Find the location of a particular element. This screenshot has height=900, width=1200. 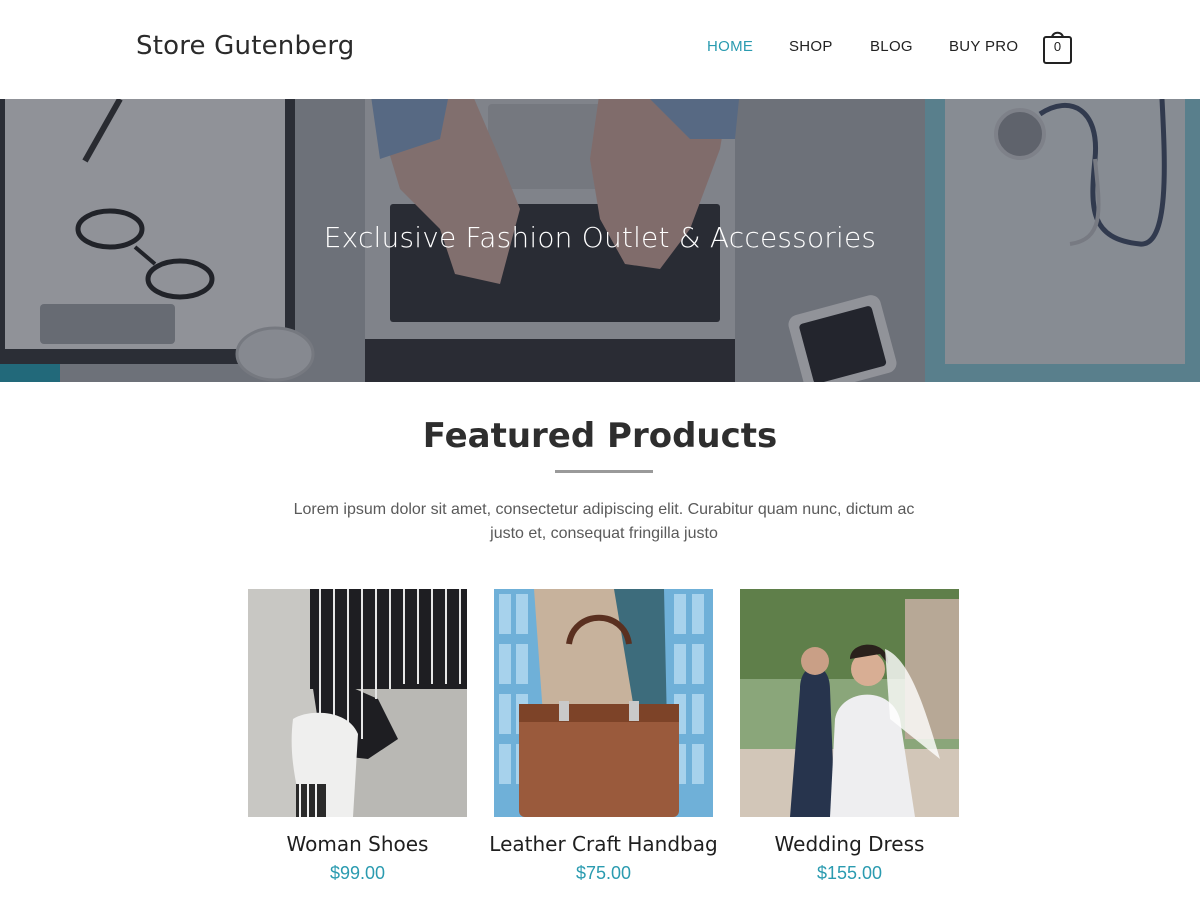

product-name: Wedding Dress is located at coordinates (849, 844).